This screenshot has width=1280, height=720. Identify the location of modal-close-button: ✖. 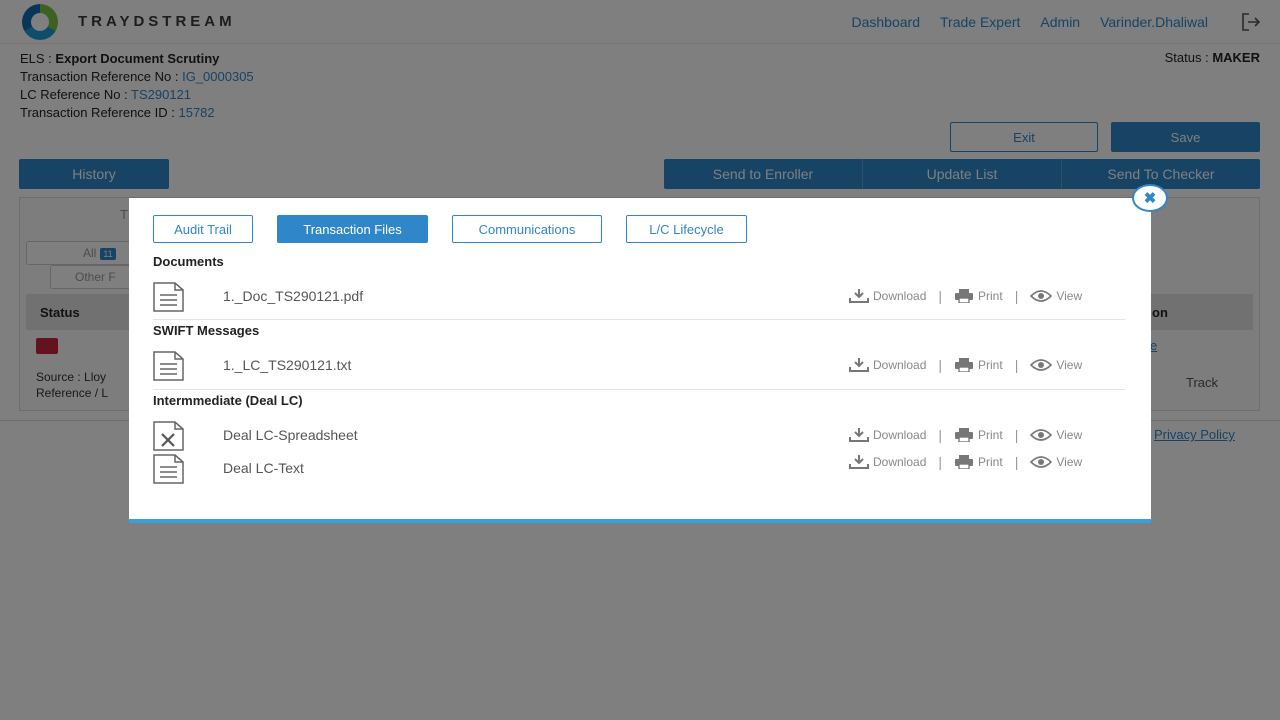
(1150, 198).